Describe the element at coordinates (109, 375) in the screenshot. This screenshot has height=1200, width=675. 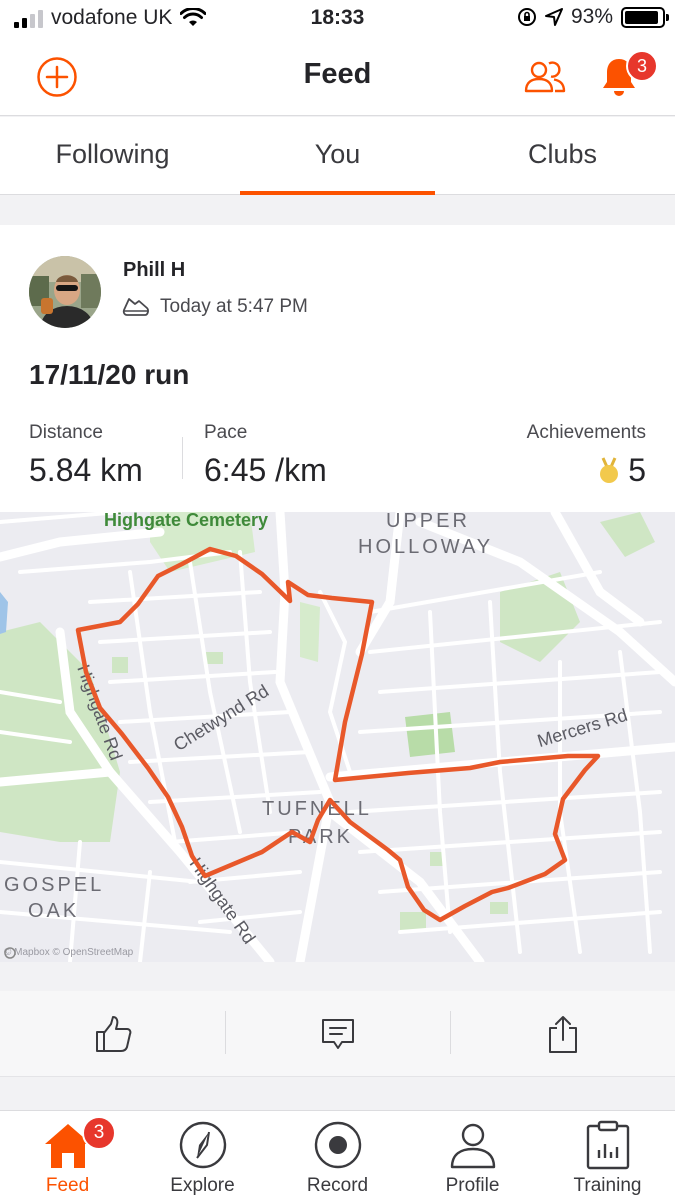
I see `activity-title: 17/11/20 run` at that location.